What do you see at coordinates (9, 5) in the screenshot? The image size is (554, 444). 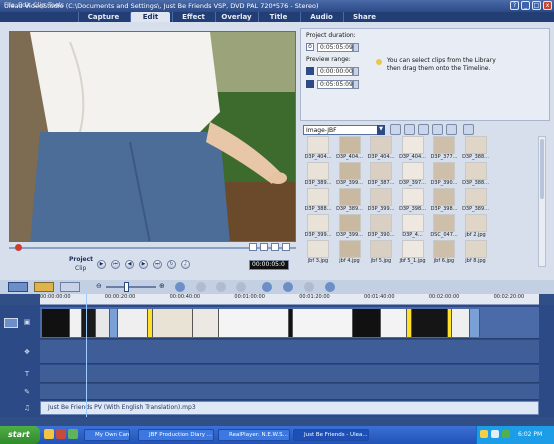 I see `menu-file: File` at bounding box center [9, 5].